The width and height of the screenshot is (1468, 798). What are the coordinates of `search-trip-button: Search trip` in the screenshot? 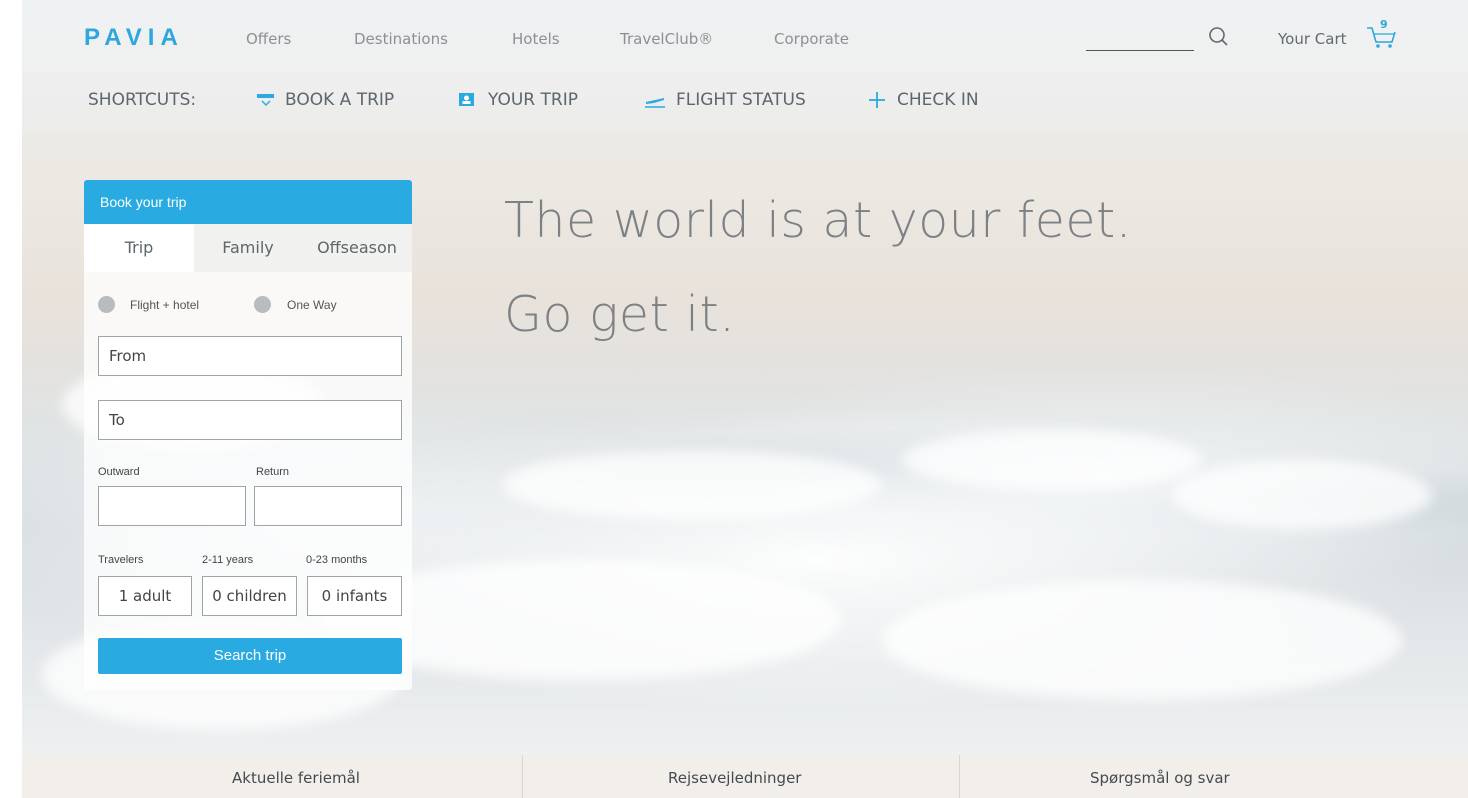 It's located at (250, 656).